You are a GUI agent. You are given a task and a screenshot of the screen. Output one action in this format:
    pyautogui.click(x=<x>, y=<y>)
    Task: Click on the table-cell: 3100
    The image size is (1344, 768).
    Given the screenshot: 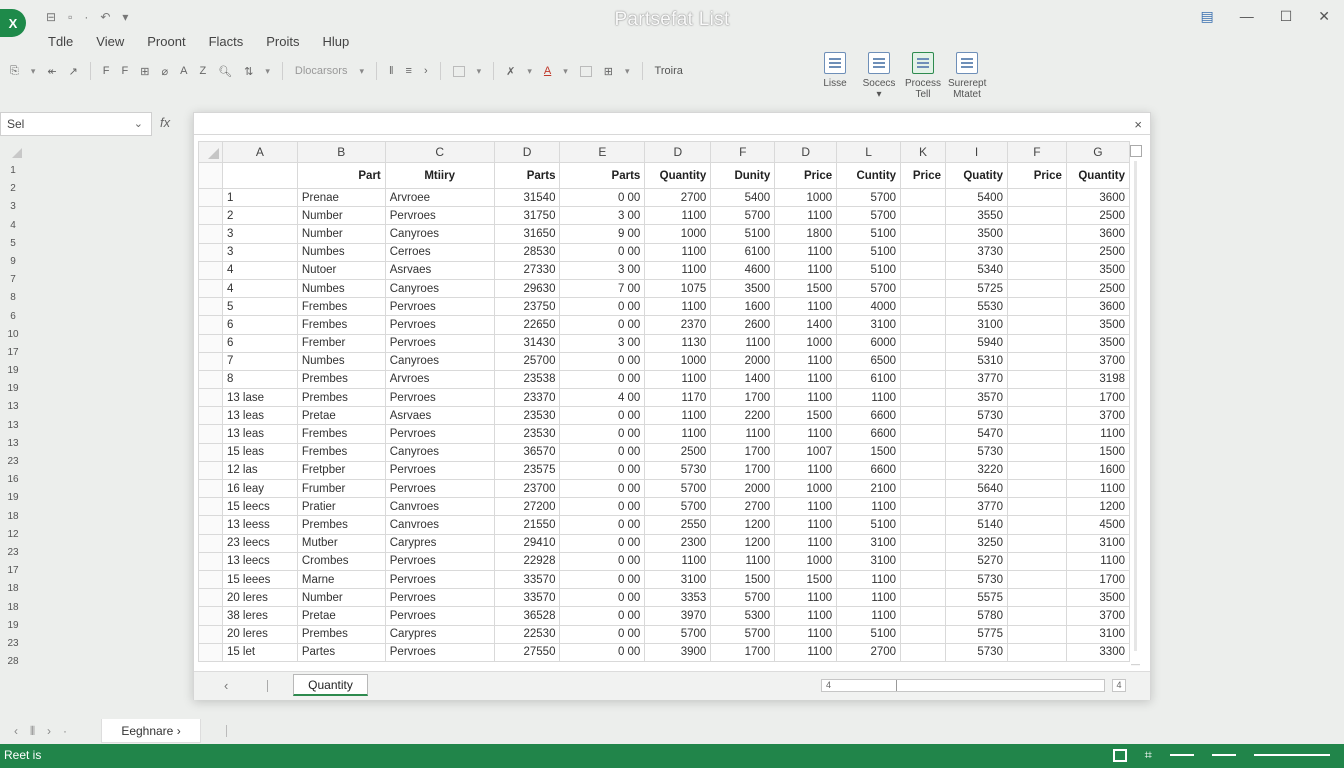 What is the action you would take?
    pyautogui.click(x=869, y=543)
    